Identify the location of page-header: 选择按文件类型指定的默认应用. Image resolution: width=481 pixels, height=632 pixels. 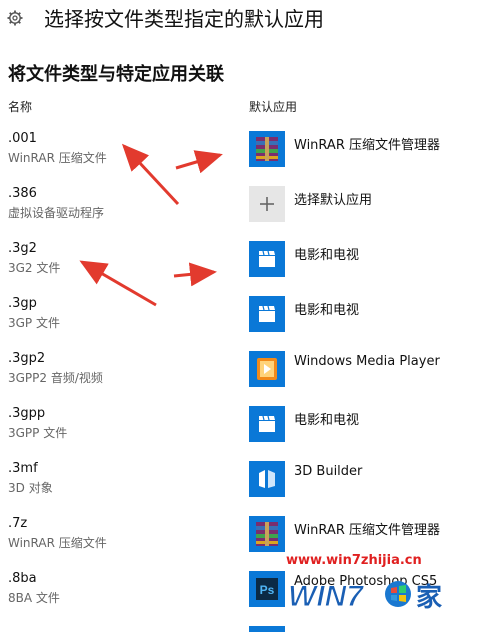
(240, 20).